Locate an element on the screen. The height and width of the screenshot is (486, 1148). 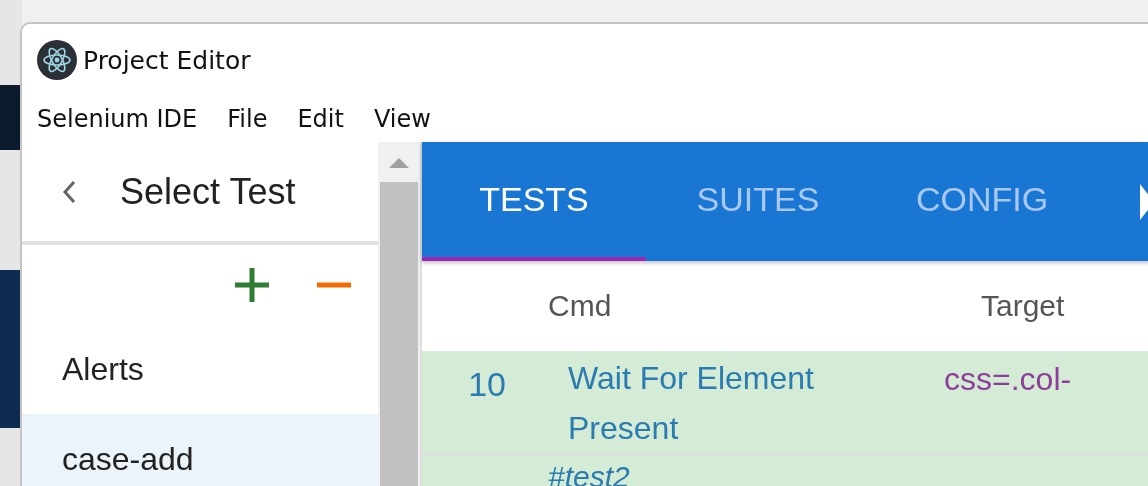
atom-icon is located at coordinates (57, 60).